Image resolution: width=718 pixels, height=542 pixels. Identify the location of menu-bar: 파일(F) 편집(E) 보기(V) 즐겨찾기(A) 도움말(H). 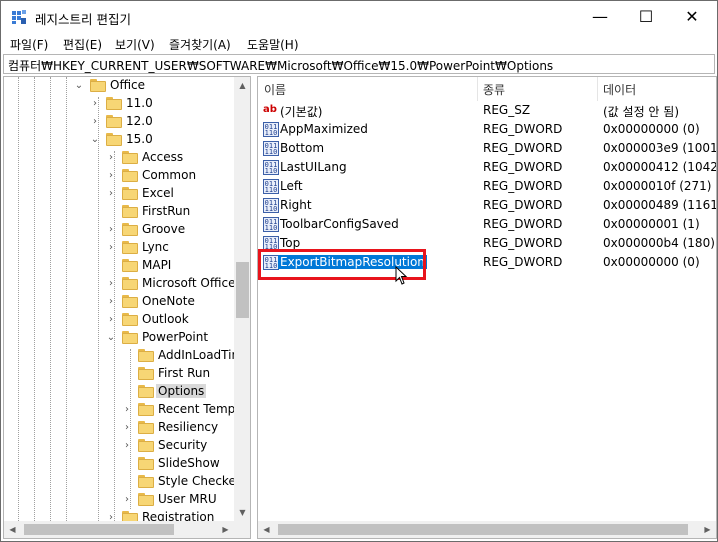
(359, 43).